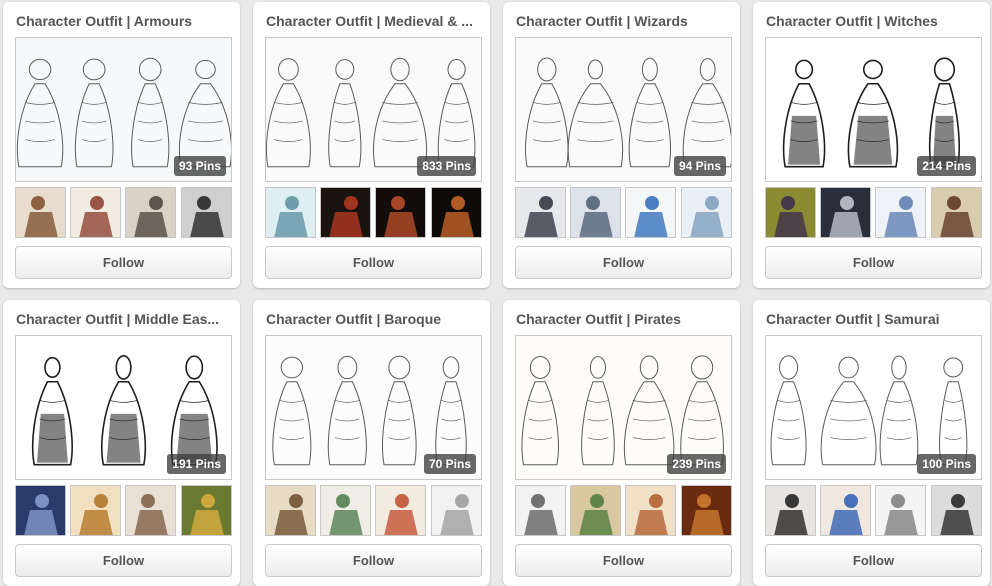 This screenshot has width=992, height=586. Describe the element at coordinates (623, 407) in the screenshot. I see `pirate-sketch-image: 239 Pins` at that location.